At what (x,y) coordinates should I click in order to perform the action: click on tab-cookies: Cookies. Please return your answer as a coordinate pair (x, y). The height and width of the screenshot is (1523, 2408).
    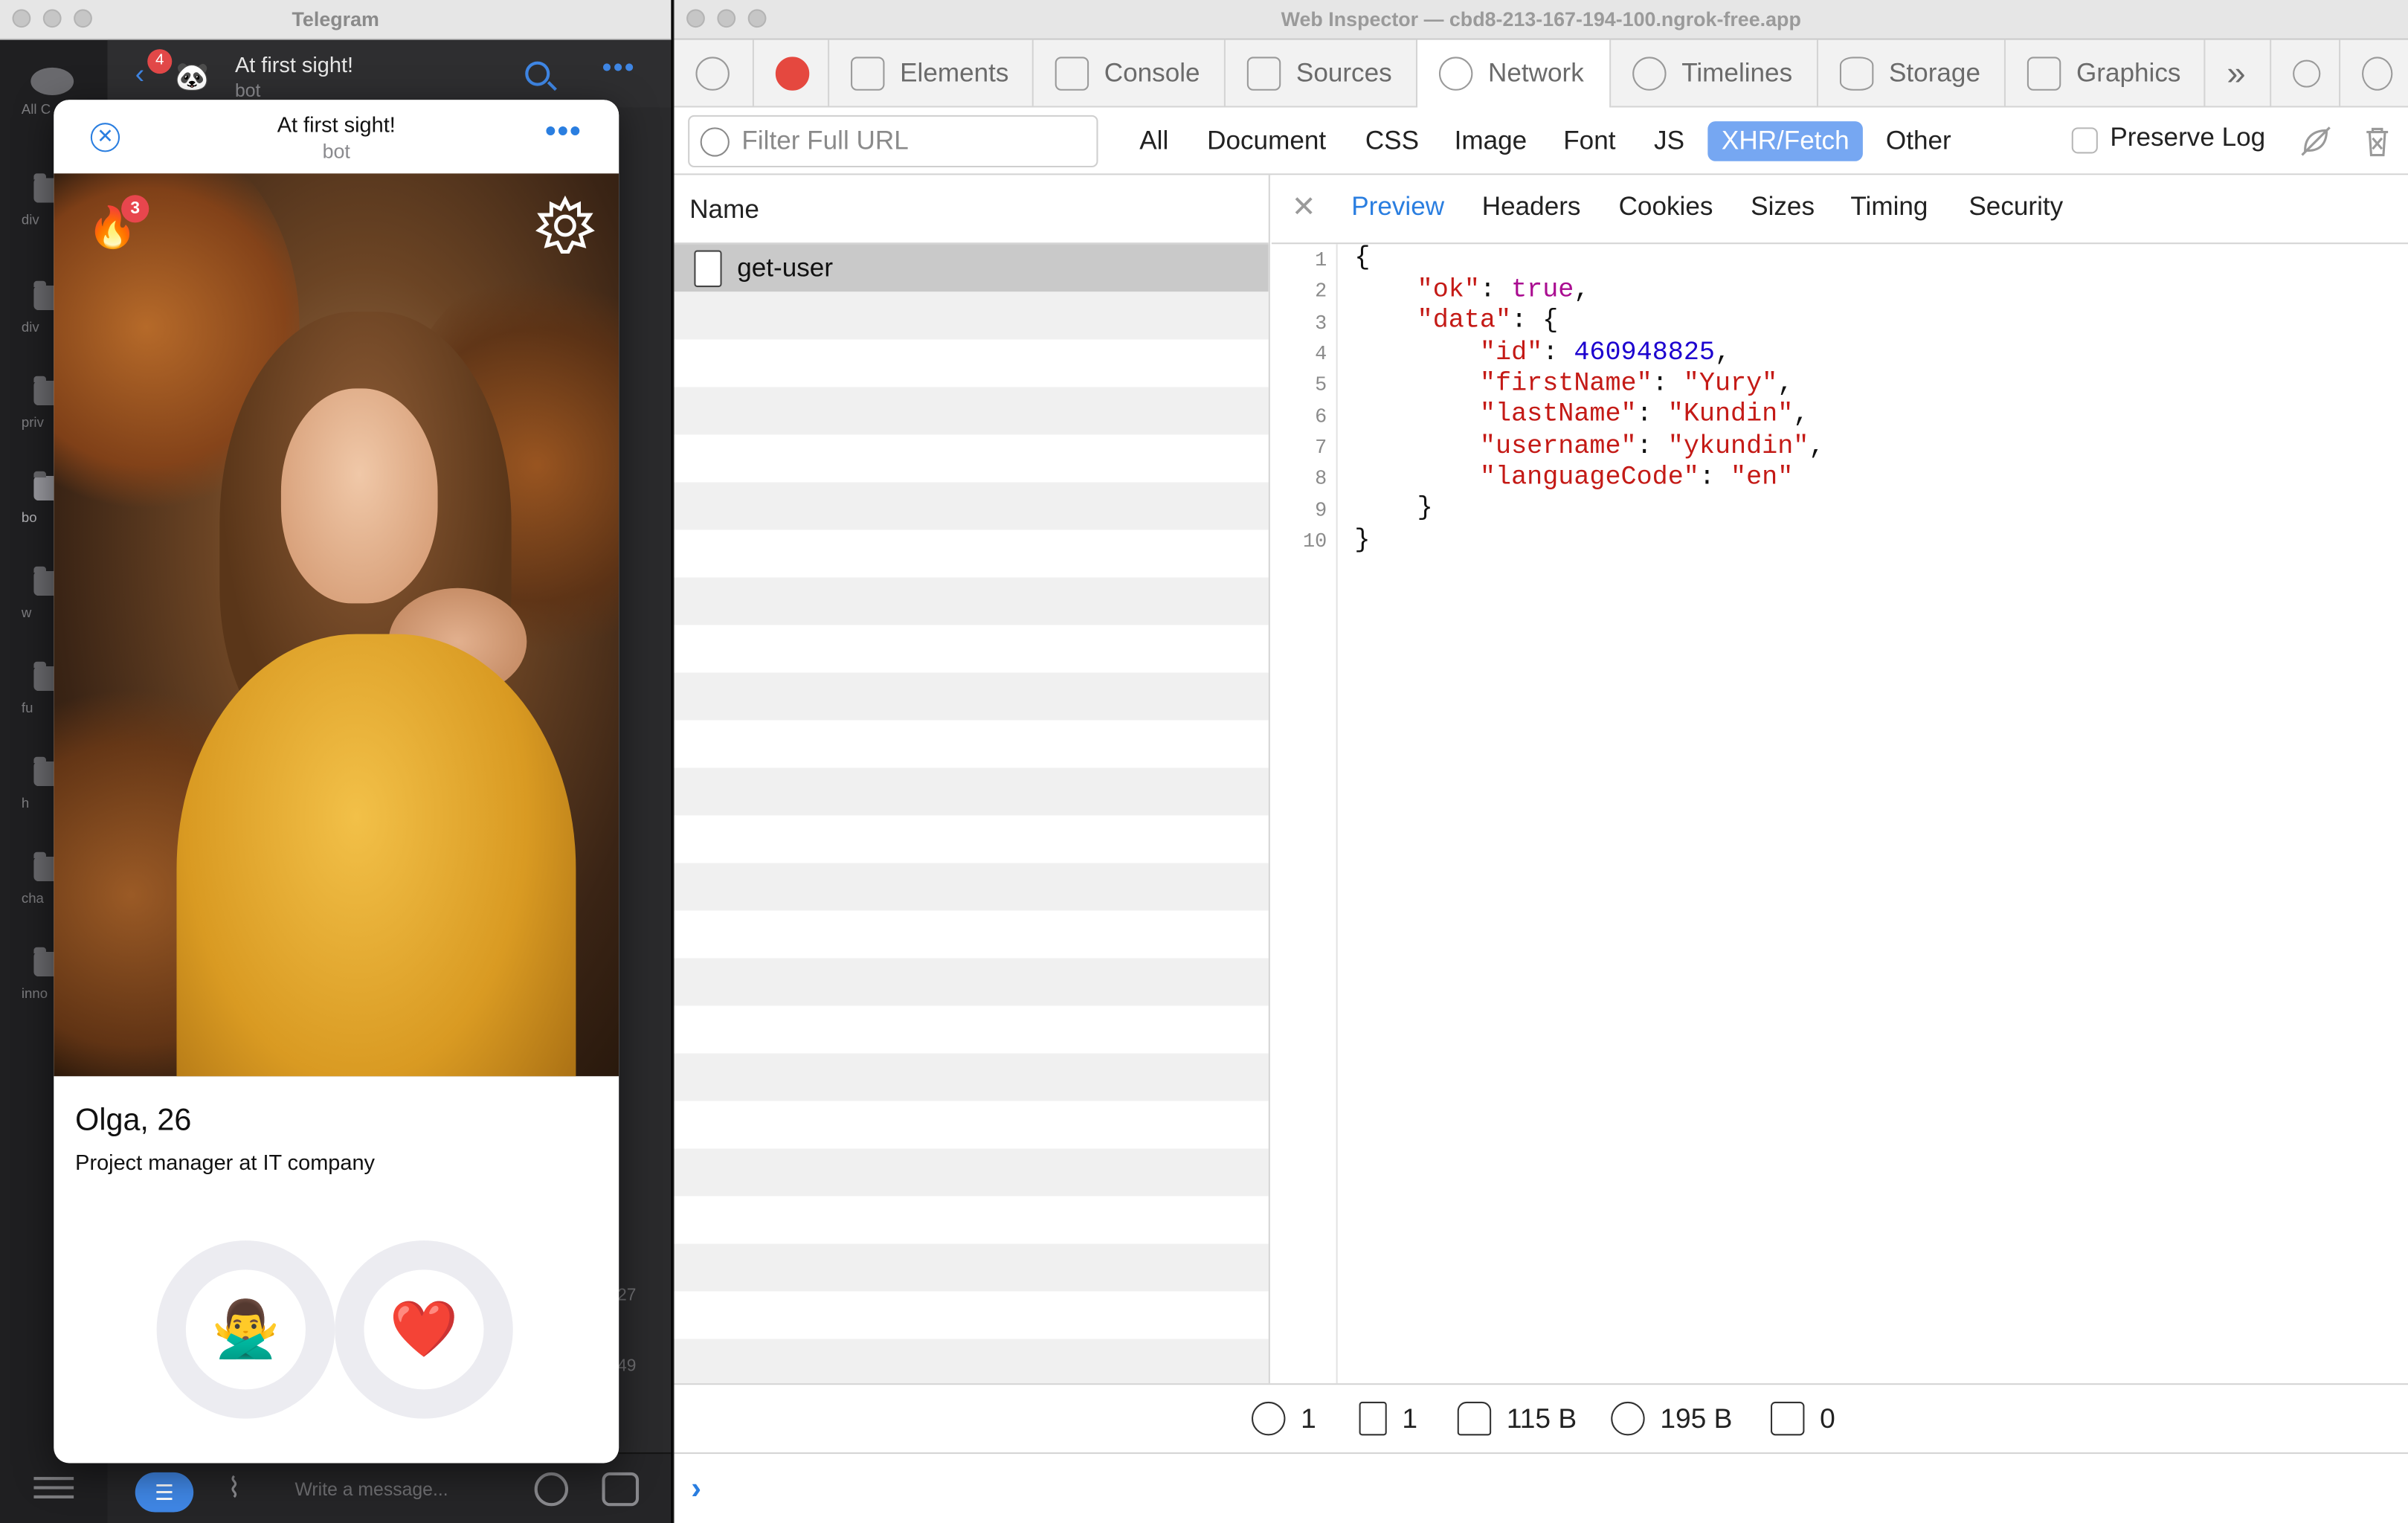
    Looking at the image, I should click on (1666, 207).